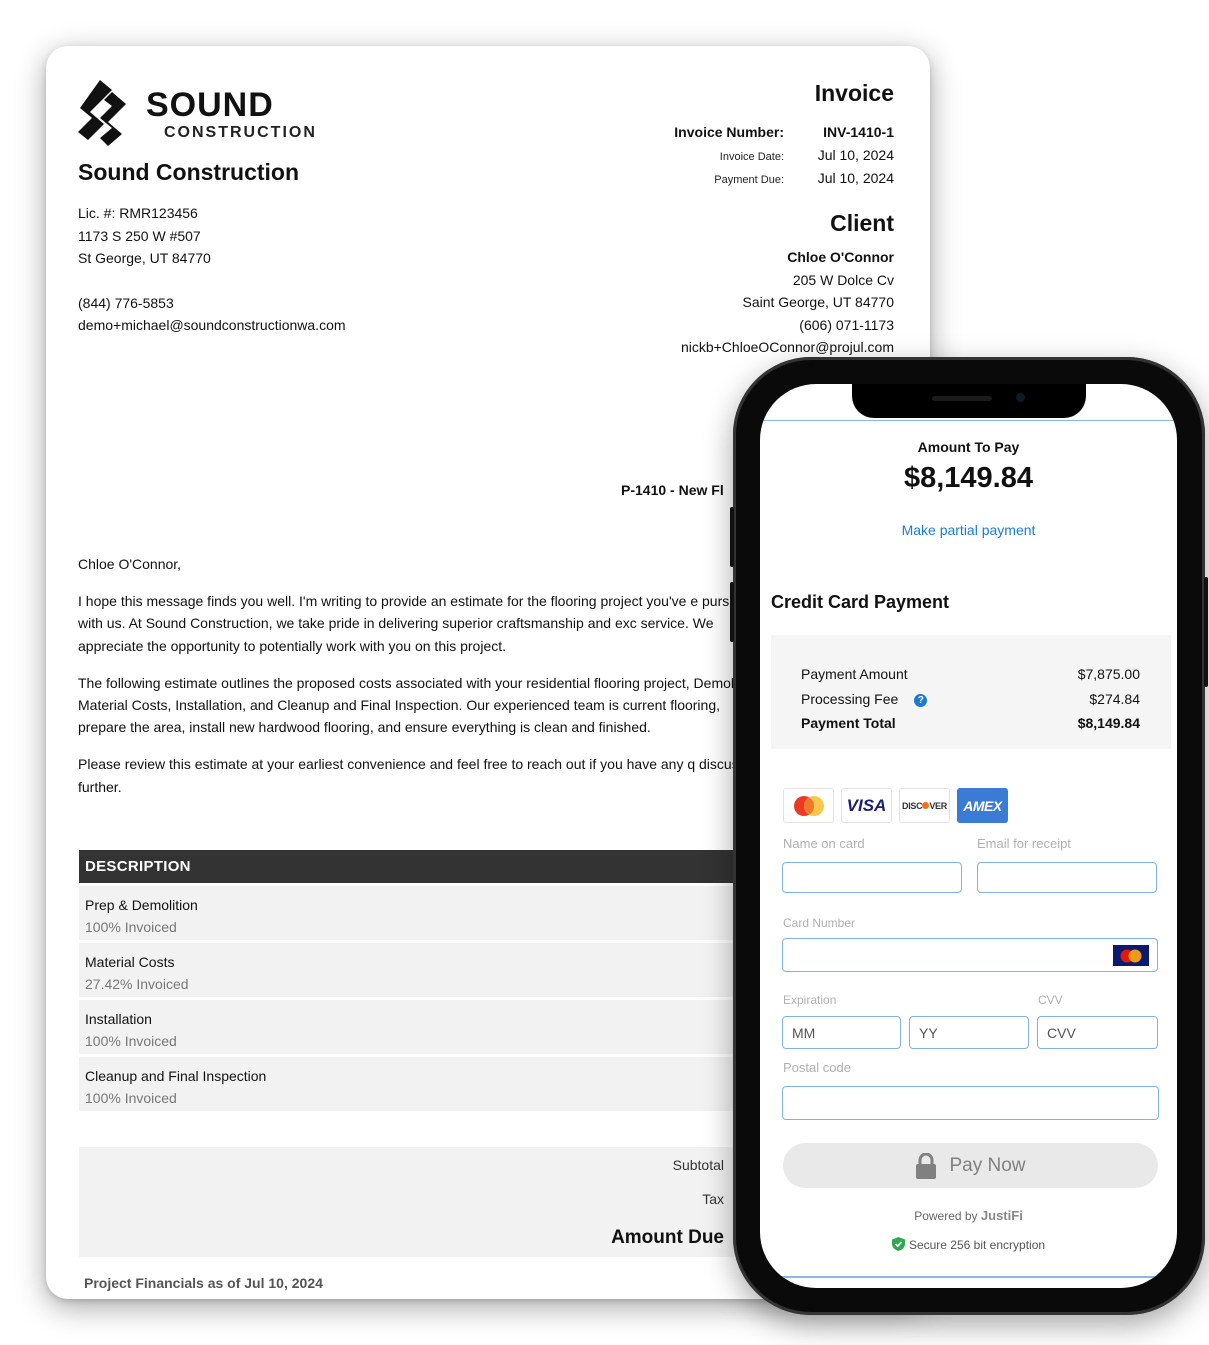 The height and width of the screenshot is (1345, 1209). I want to click on tax-label: Tax, so click(713, 1199).